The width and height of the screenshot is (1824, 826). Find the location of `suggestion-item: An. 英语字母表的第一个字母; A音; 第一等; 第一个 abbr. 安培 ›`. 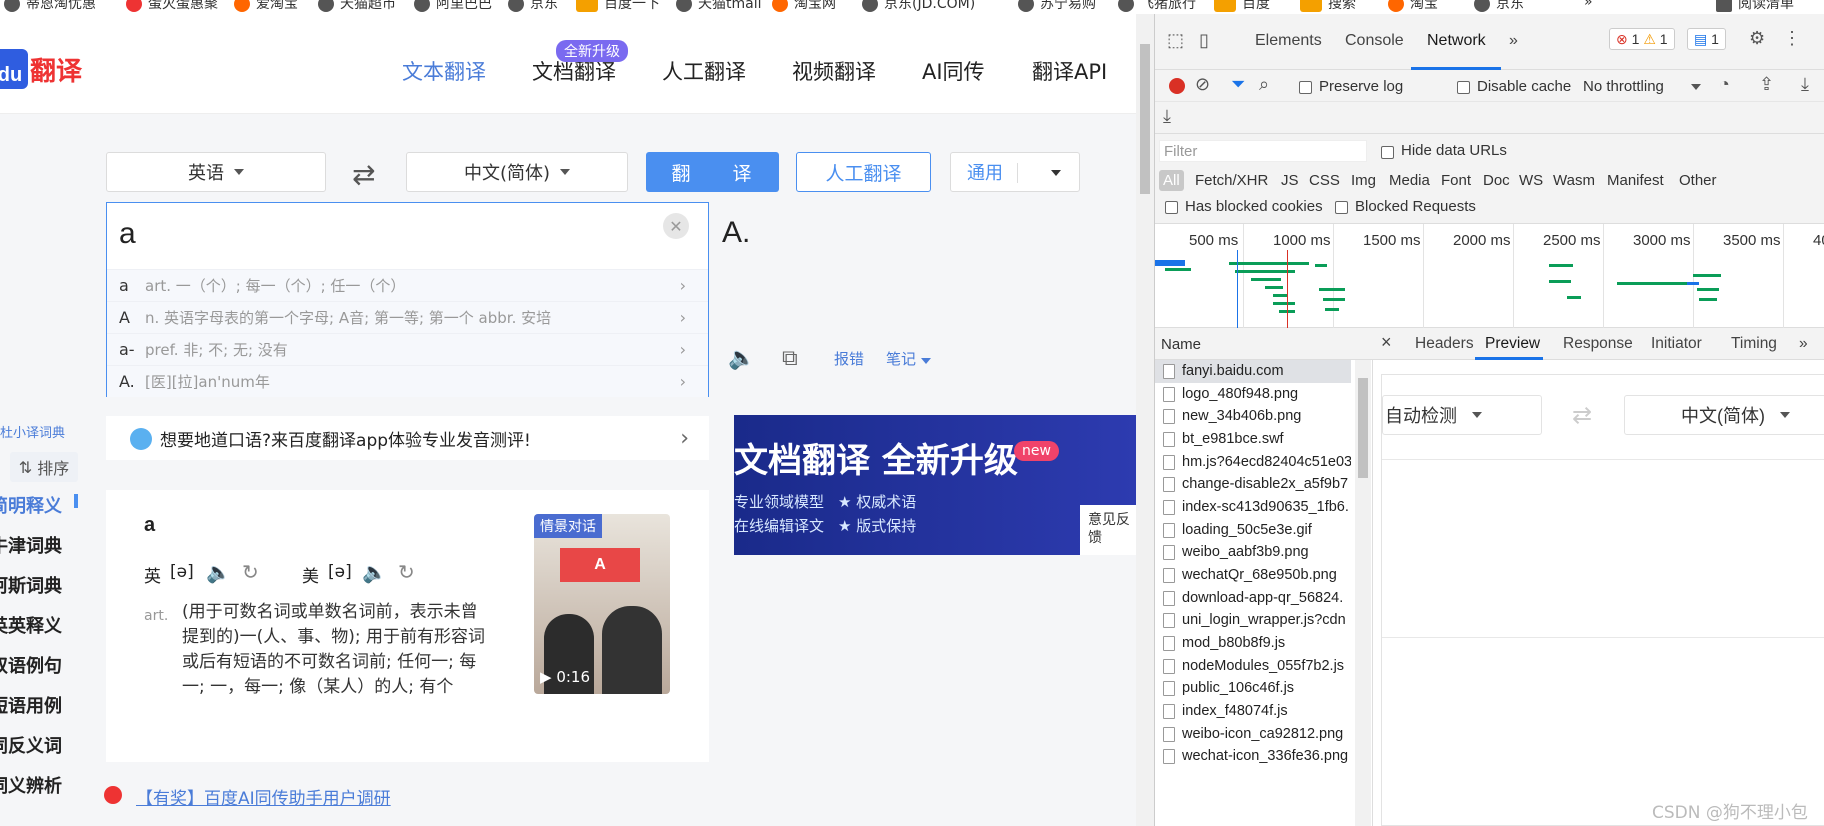

suggestion-item: An. 英语字母表的第一个字母; A音; 第一等; 第一个 abbr. 安培 › is located at coordinates (407, 317).